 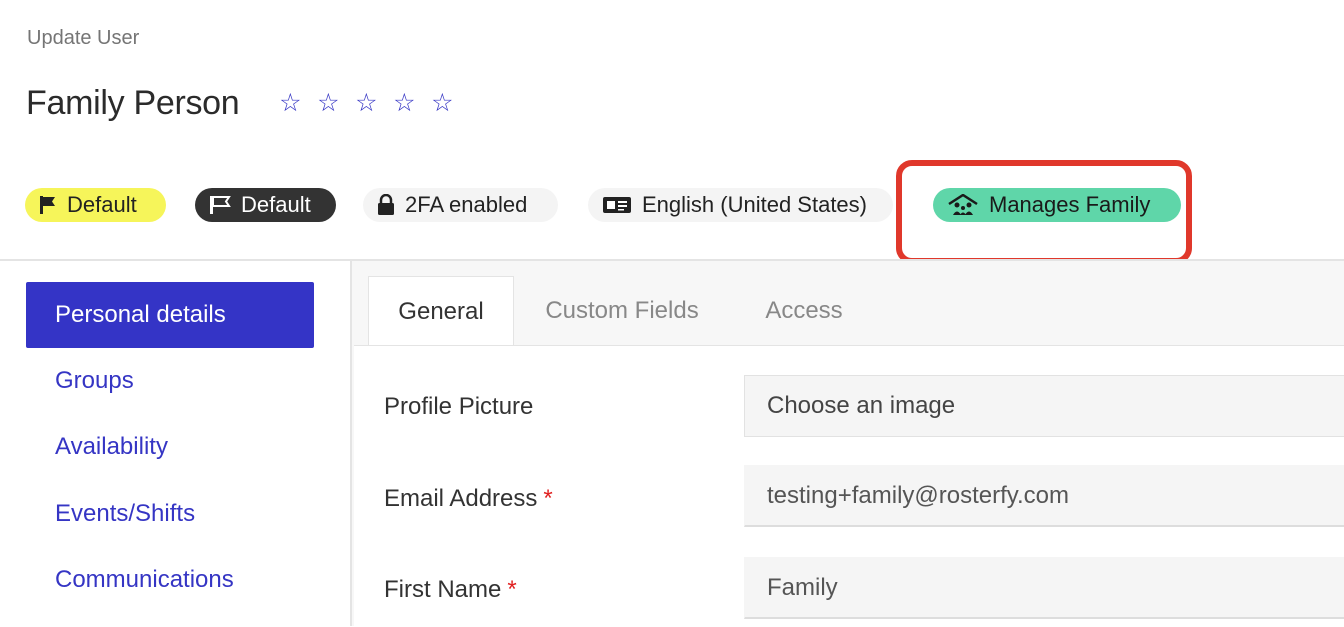 What do you see at coordinates (617, 205) in the screenshot?
I see `id-card-icon` at bounding box center [617, 205].